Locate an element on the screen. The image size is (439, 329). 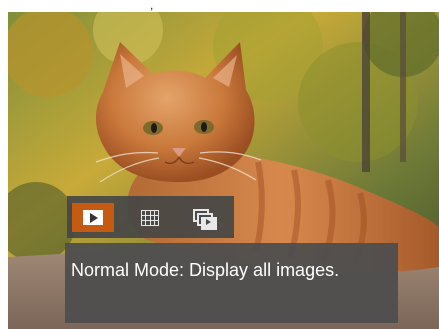
mode-description-text: Normal Mode: Display all images. is located at coordinates (205, 270).